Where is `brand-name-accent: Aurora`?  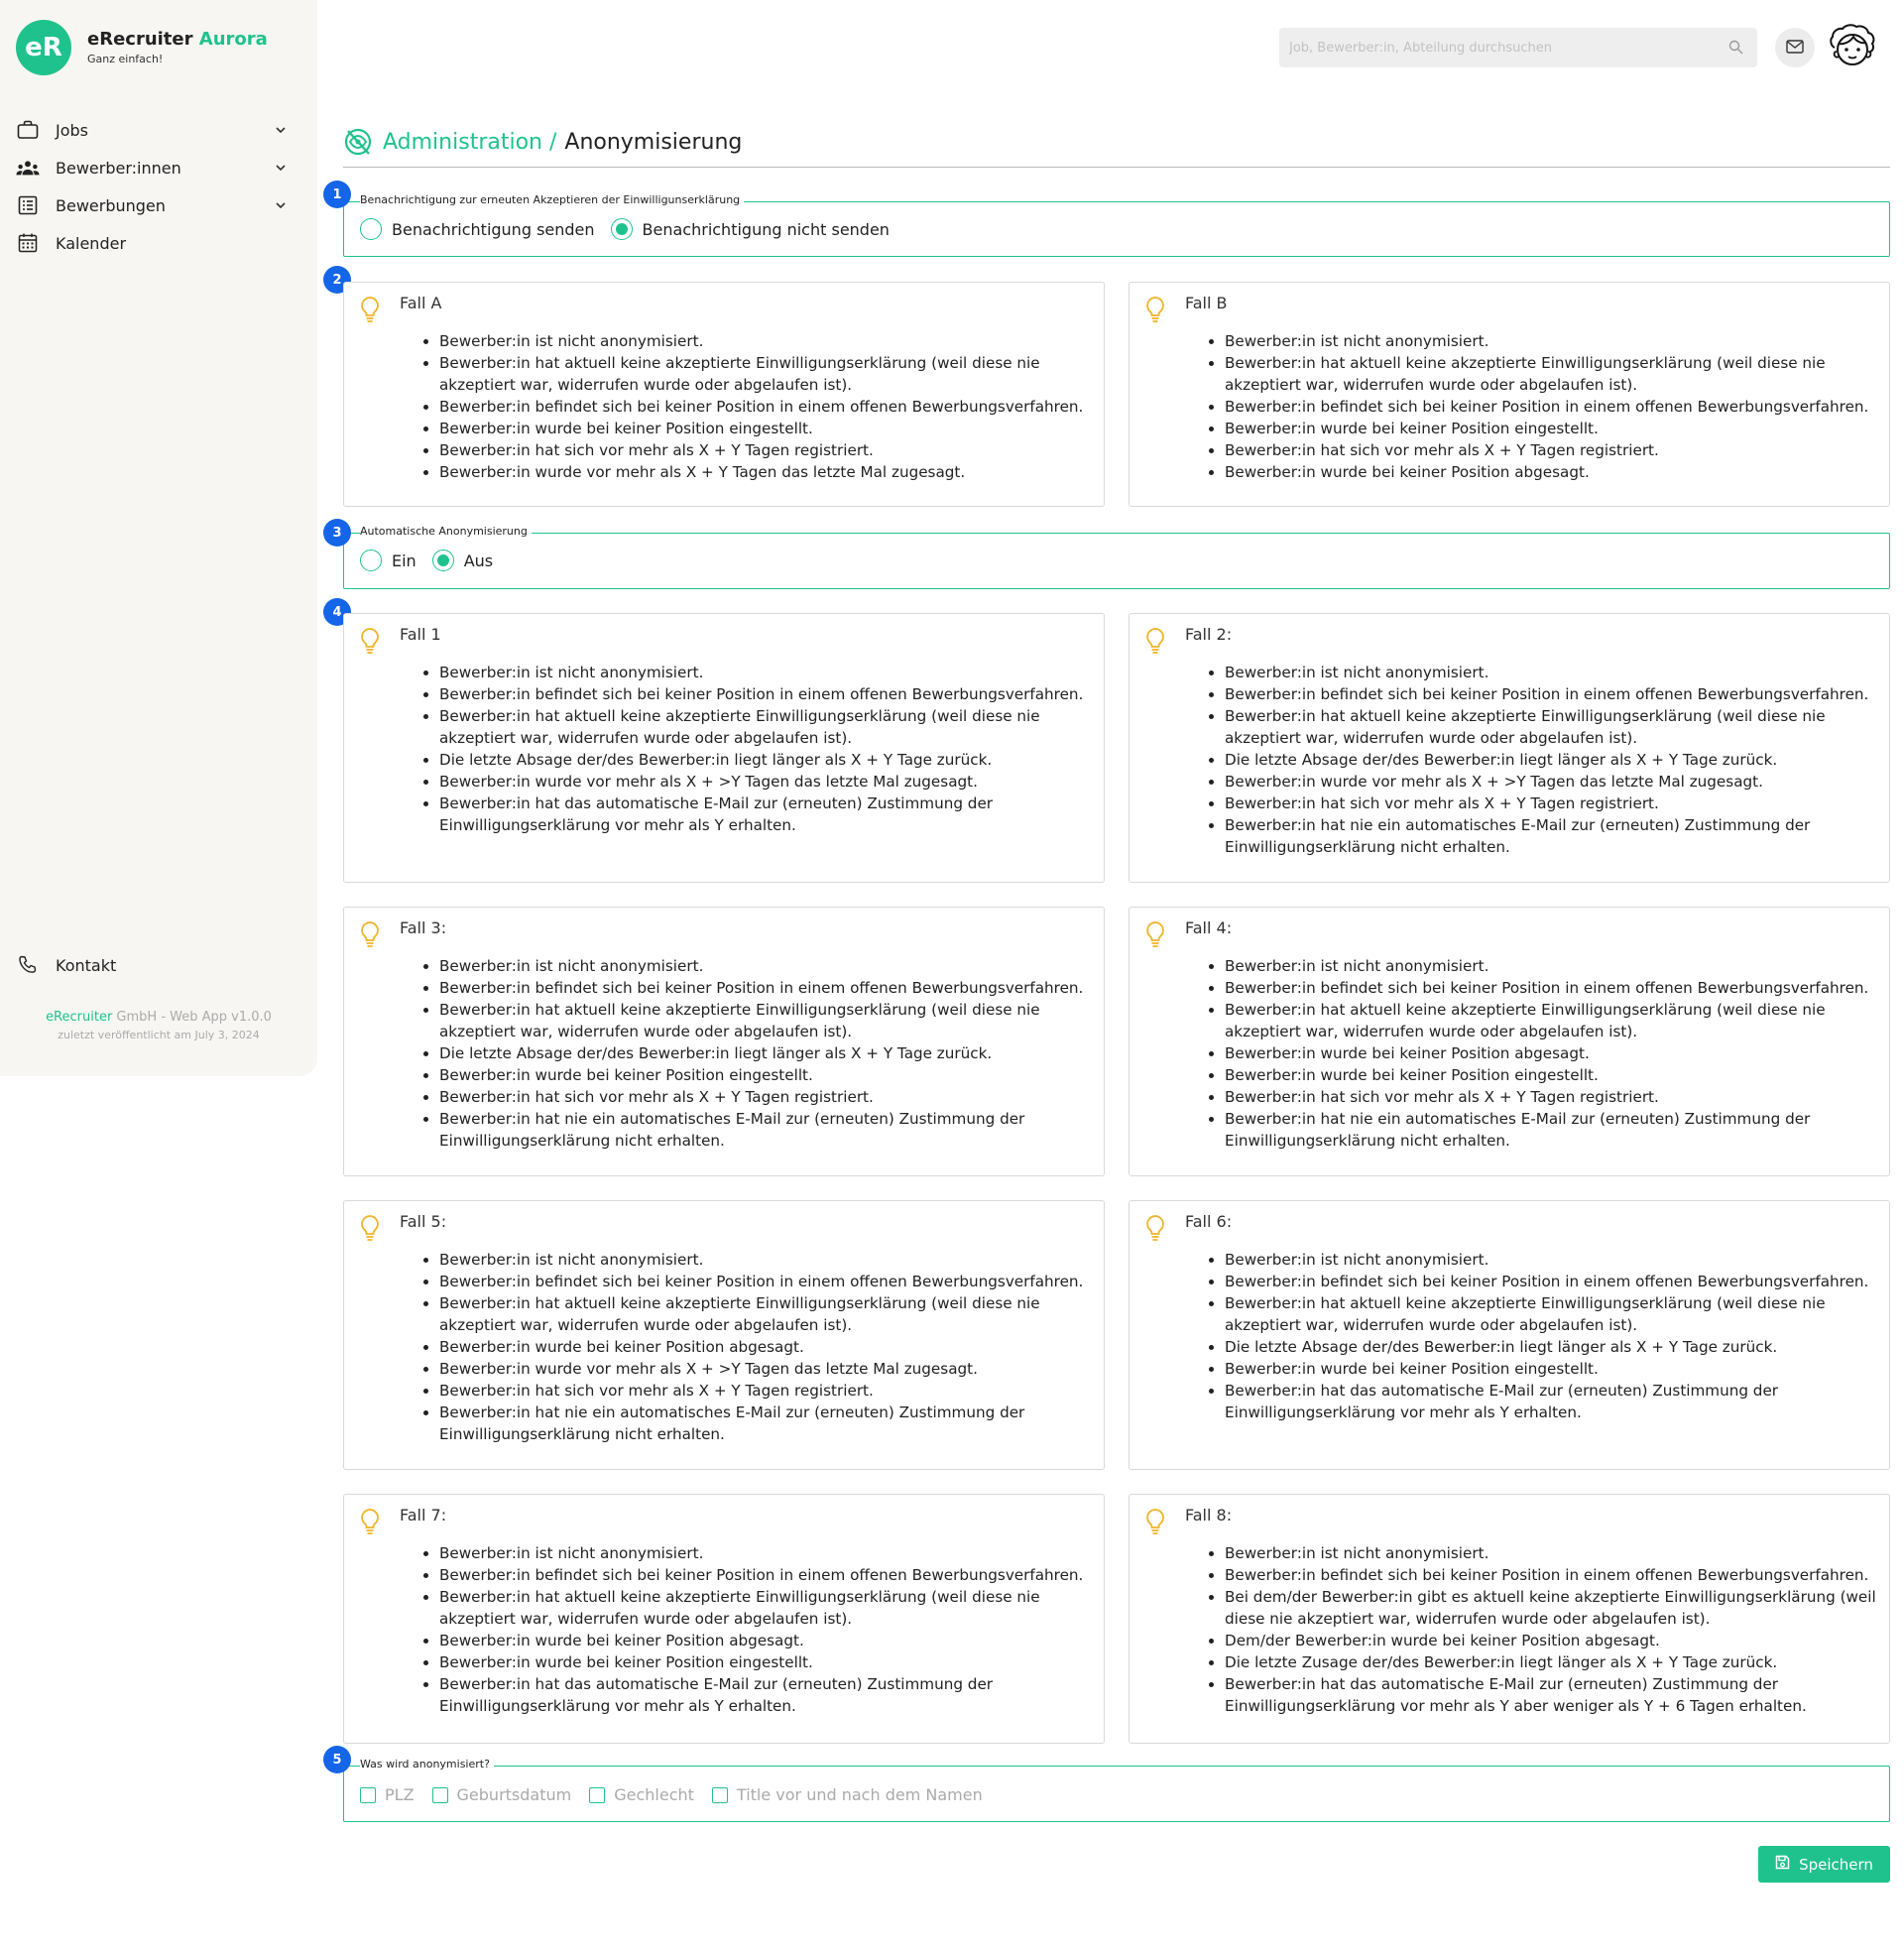
brand-name-accent: Aurora is located at coordinates (233, 40).